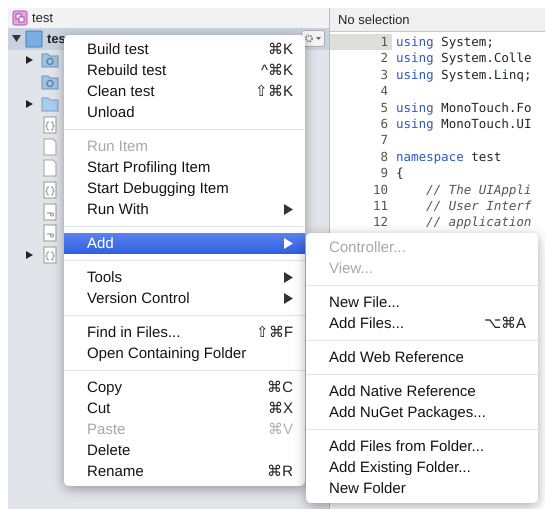 The width and height of the screenshot is (545, 509). Describe the element at coordinates (478, 190) in the screenshot. I see `code-line: // The UIAppli` at that location.